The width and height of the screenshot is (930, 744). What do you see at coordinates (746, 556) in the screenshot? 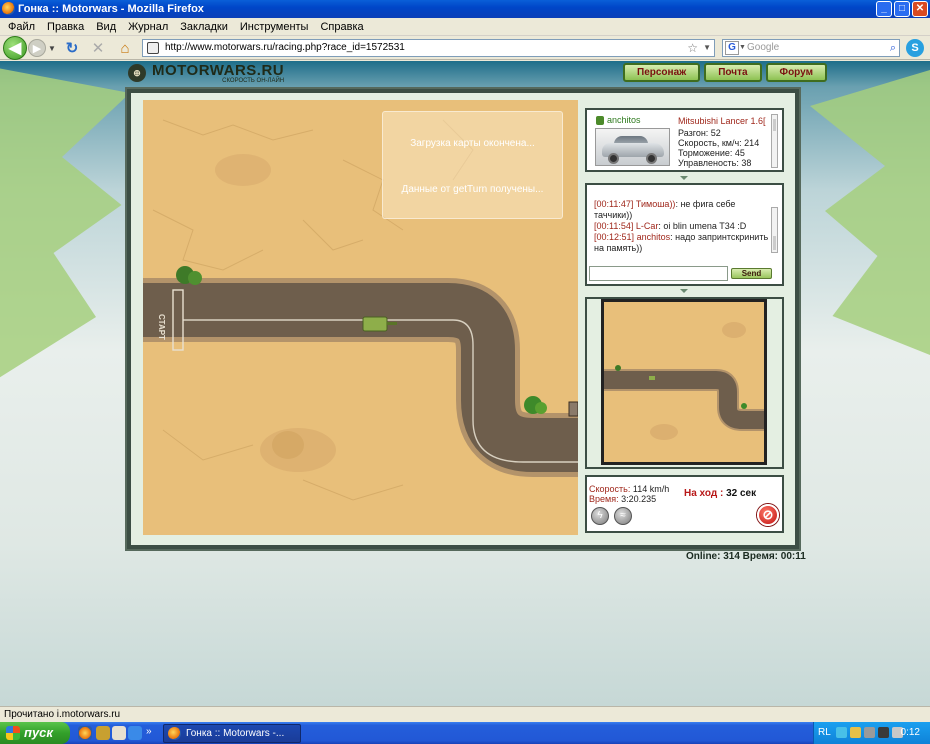
I see `online-status: Online: 314 Время: 00:11` at bounding box center [746, 556].